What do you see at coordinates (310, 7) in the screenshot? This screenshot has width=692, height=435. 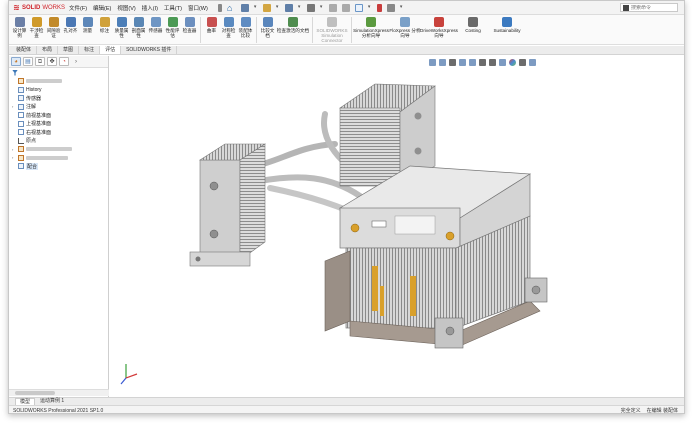 I see `print-icon` at bounding box center [310, 7].